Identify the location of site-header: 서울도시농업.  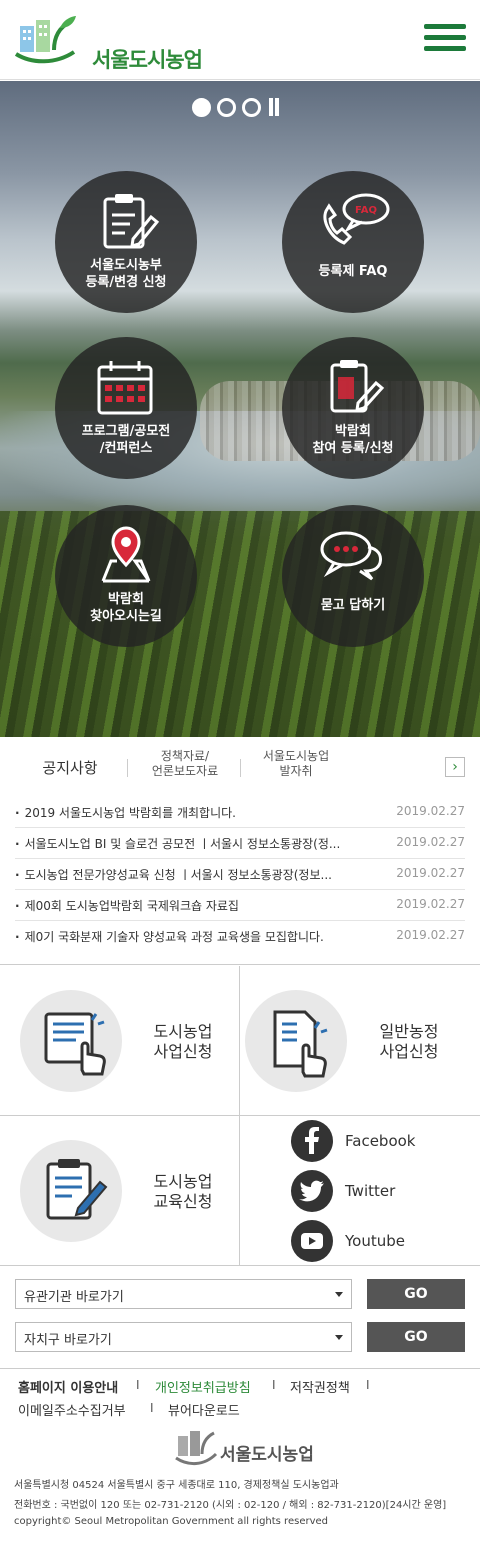
(240, 40).